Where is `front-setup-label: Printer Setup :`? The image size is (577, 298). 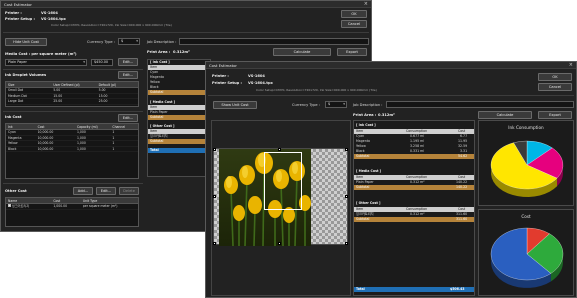
front-setup-label: Printer Setup : is located at coordinates (227, 83).